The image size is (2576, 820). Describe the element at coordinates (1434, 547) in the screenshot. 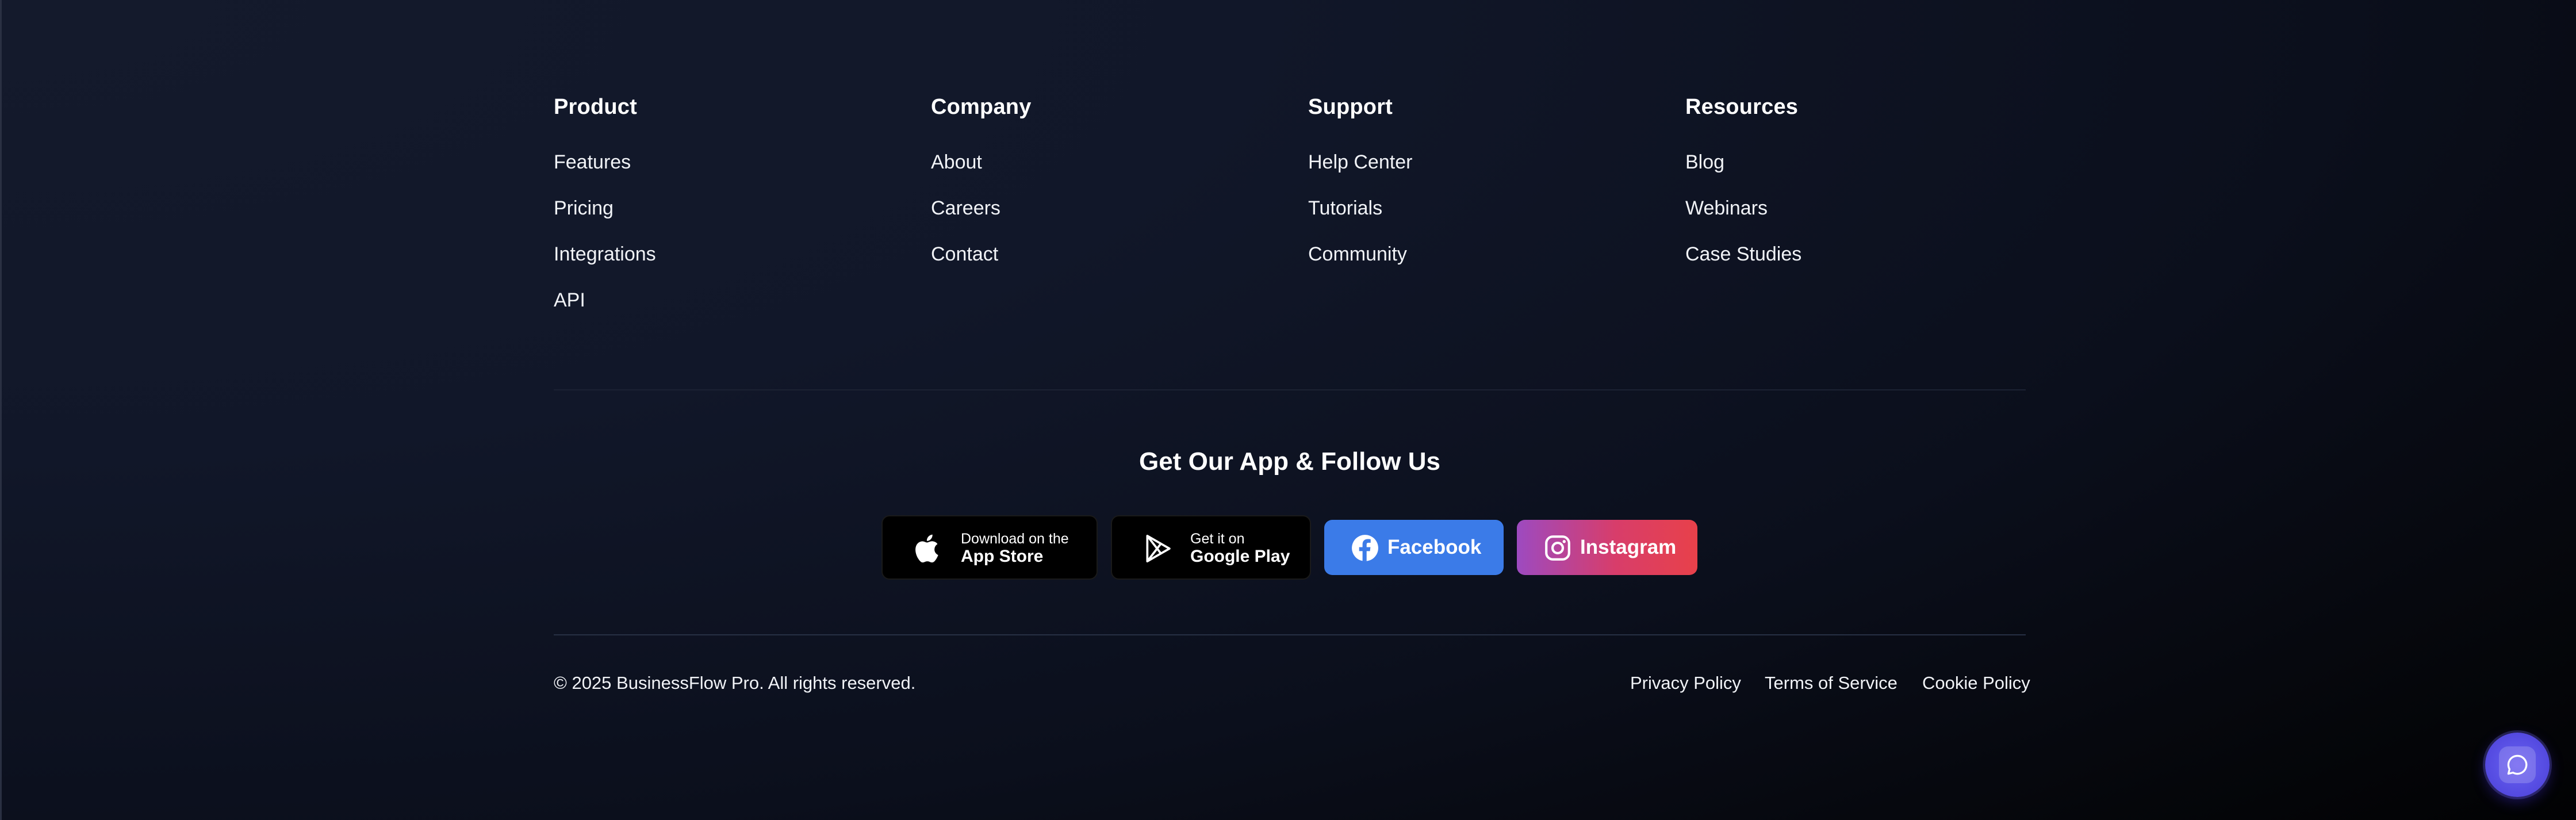

I see `facebook-label: Facebook` at that location.